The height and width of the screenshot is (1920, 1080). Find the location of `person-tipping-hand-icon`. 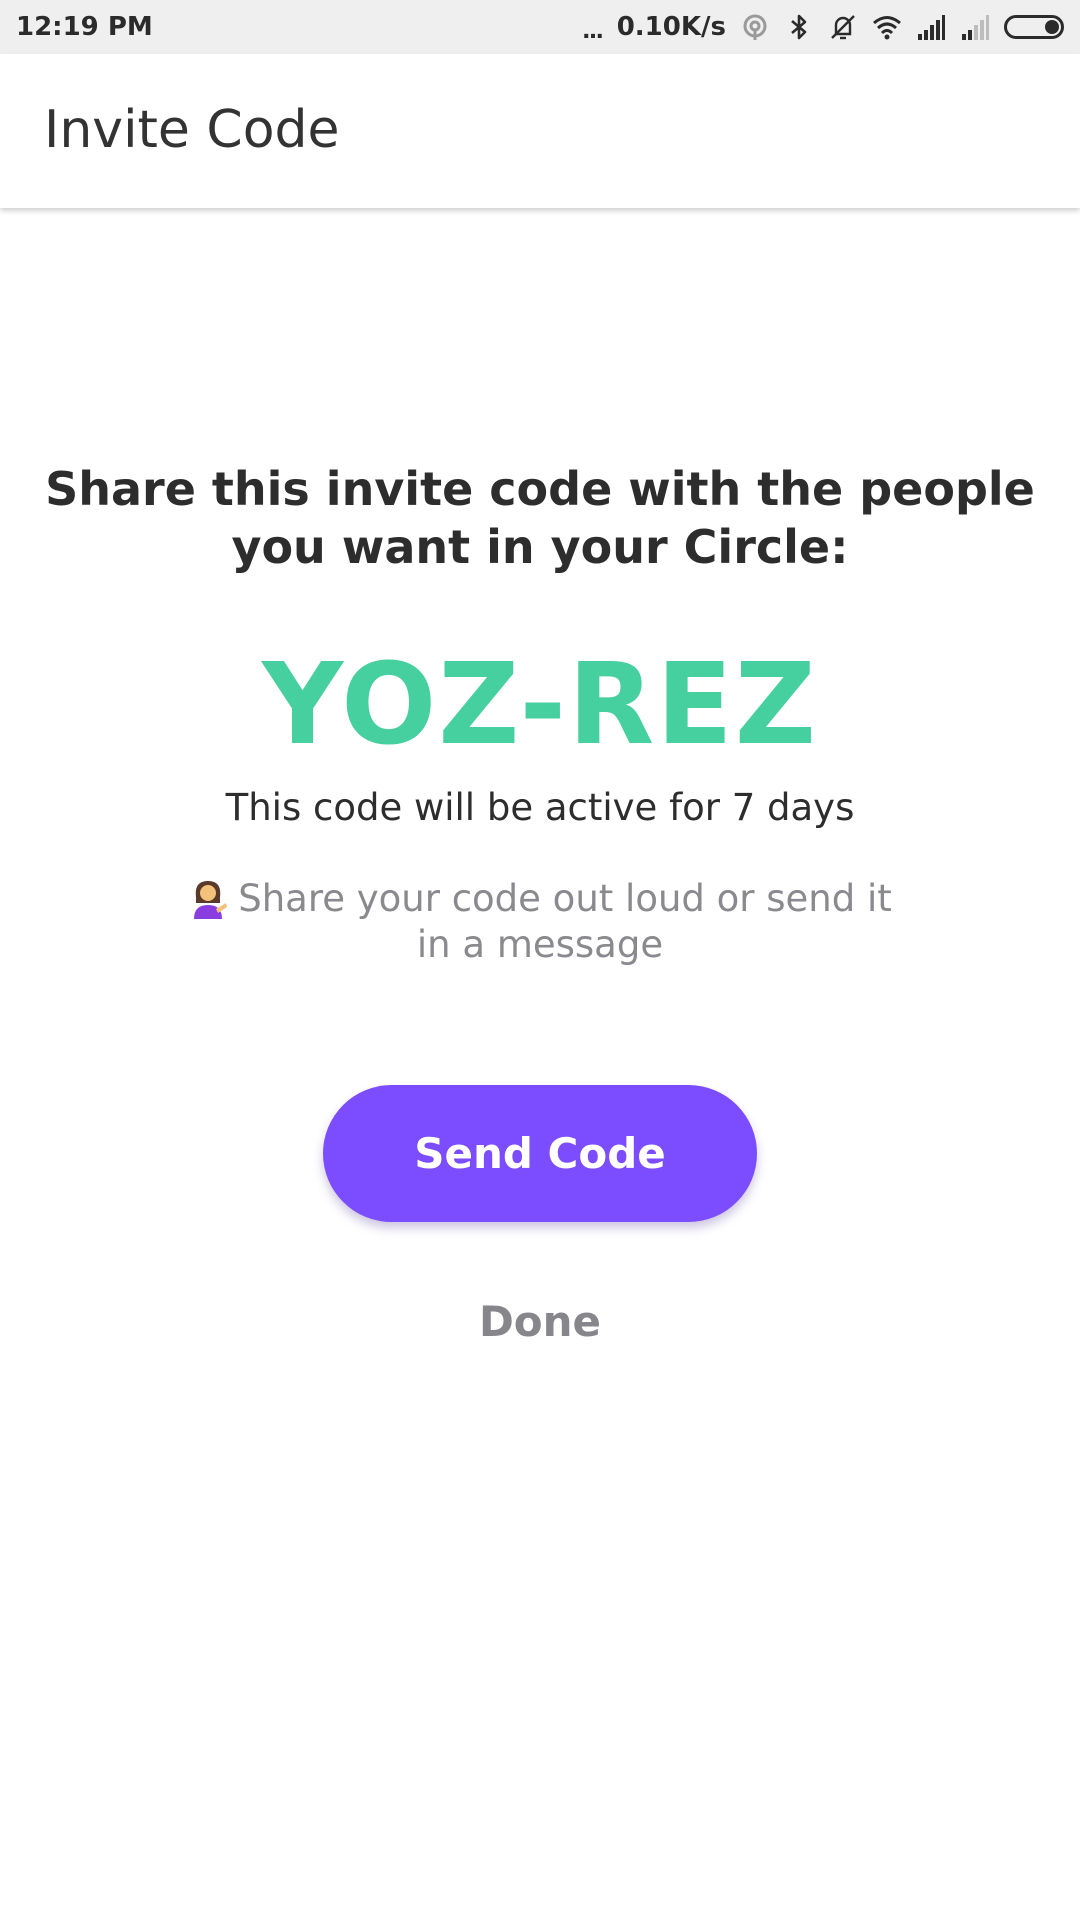

person-tipping-hand-icon is located at coordinates (211, 900).